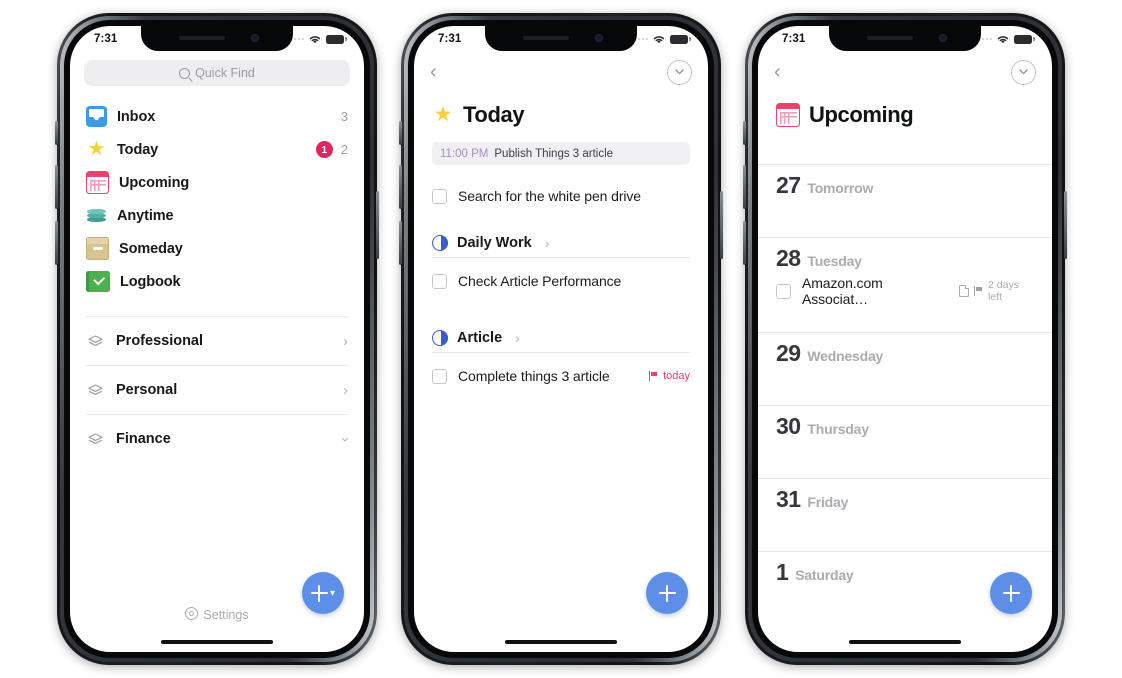 Image resolution: width=1122 pixels, height=678 pixels. I want to click on inbox-icon, so click(96, 116).